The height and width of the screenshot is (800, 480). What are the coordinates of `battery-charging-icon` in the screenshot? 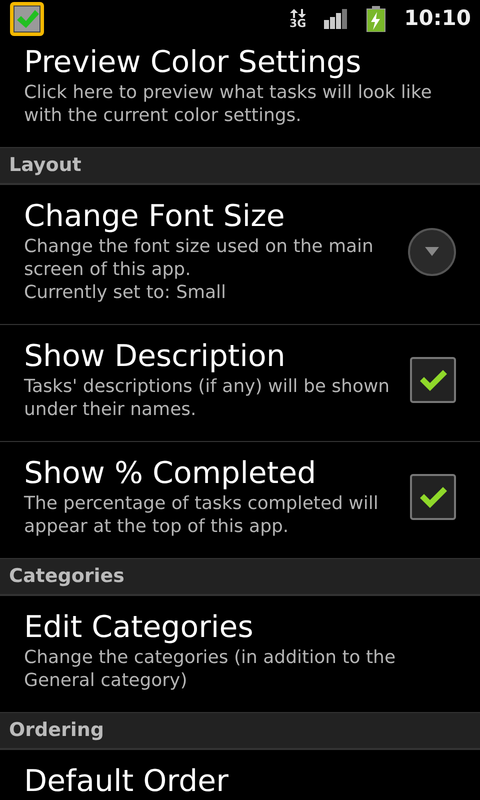 It's located at (376, 19).